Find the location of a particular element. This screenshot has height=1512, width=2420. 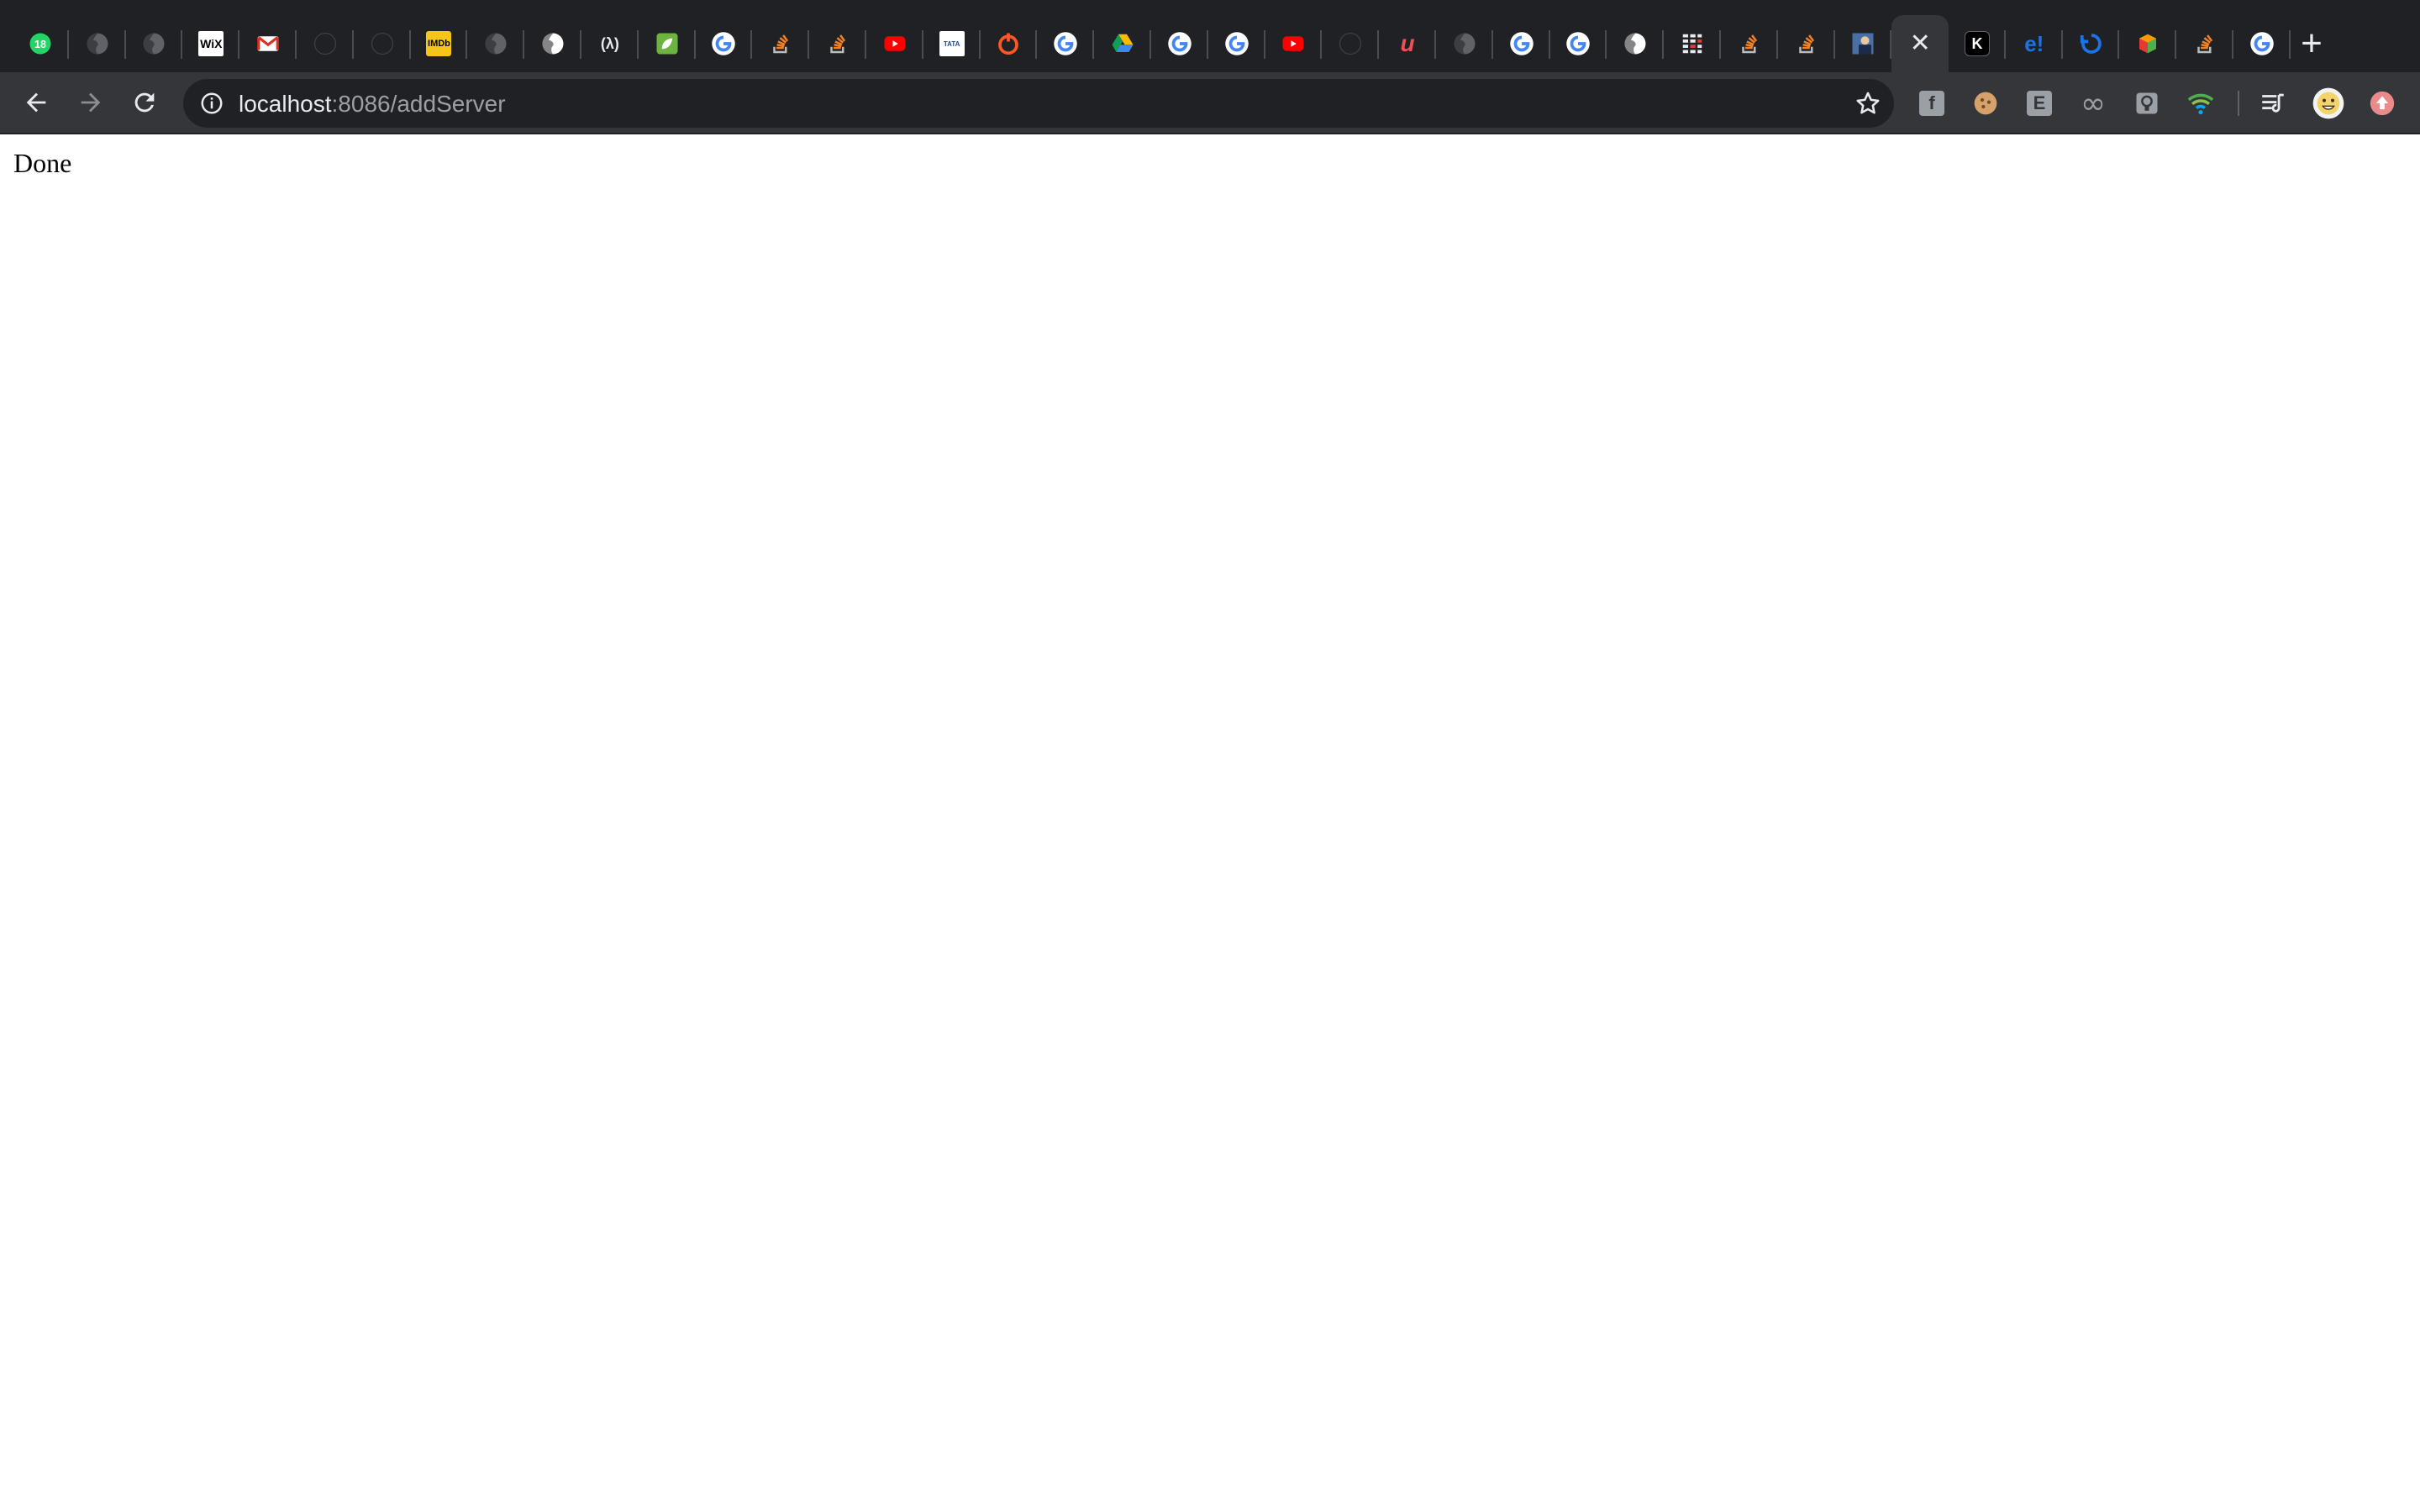

facebook-icon-glyph: f is located at coordinates (1931, 103).